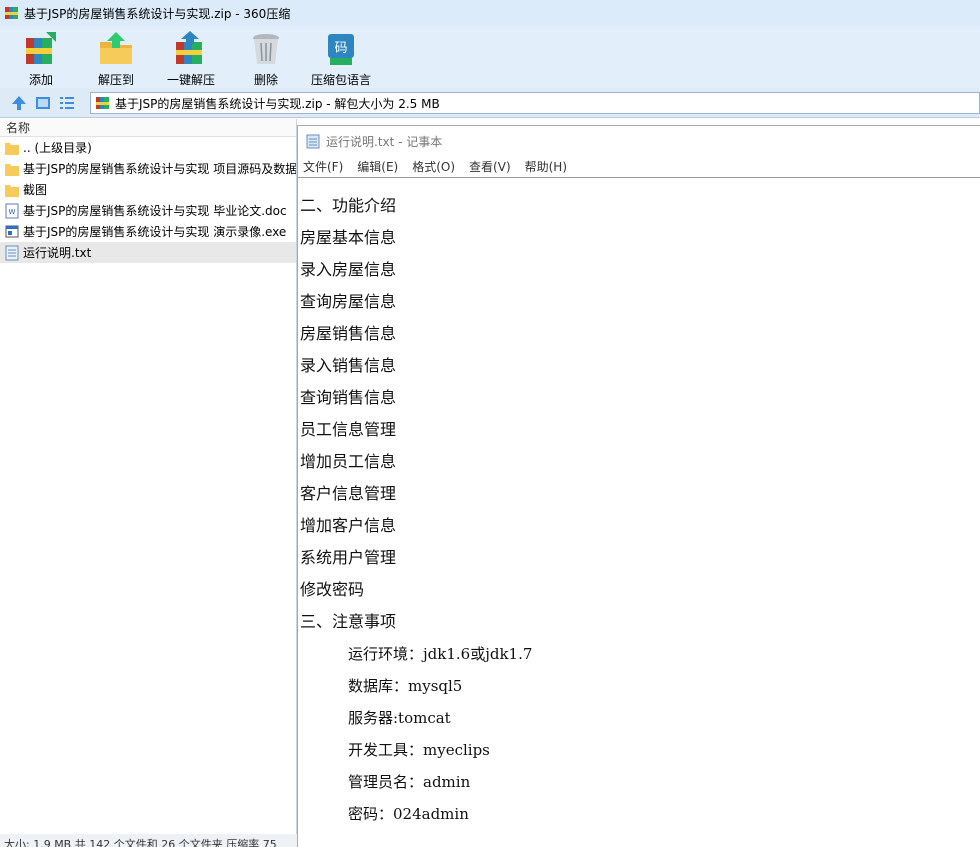 The image size is (980, 847). What do you see at coordinates (148, 189) in the screenshot?
I see `file-row-screenshots-folder: 截图` at bounding box center [148, 189].